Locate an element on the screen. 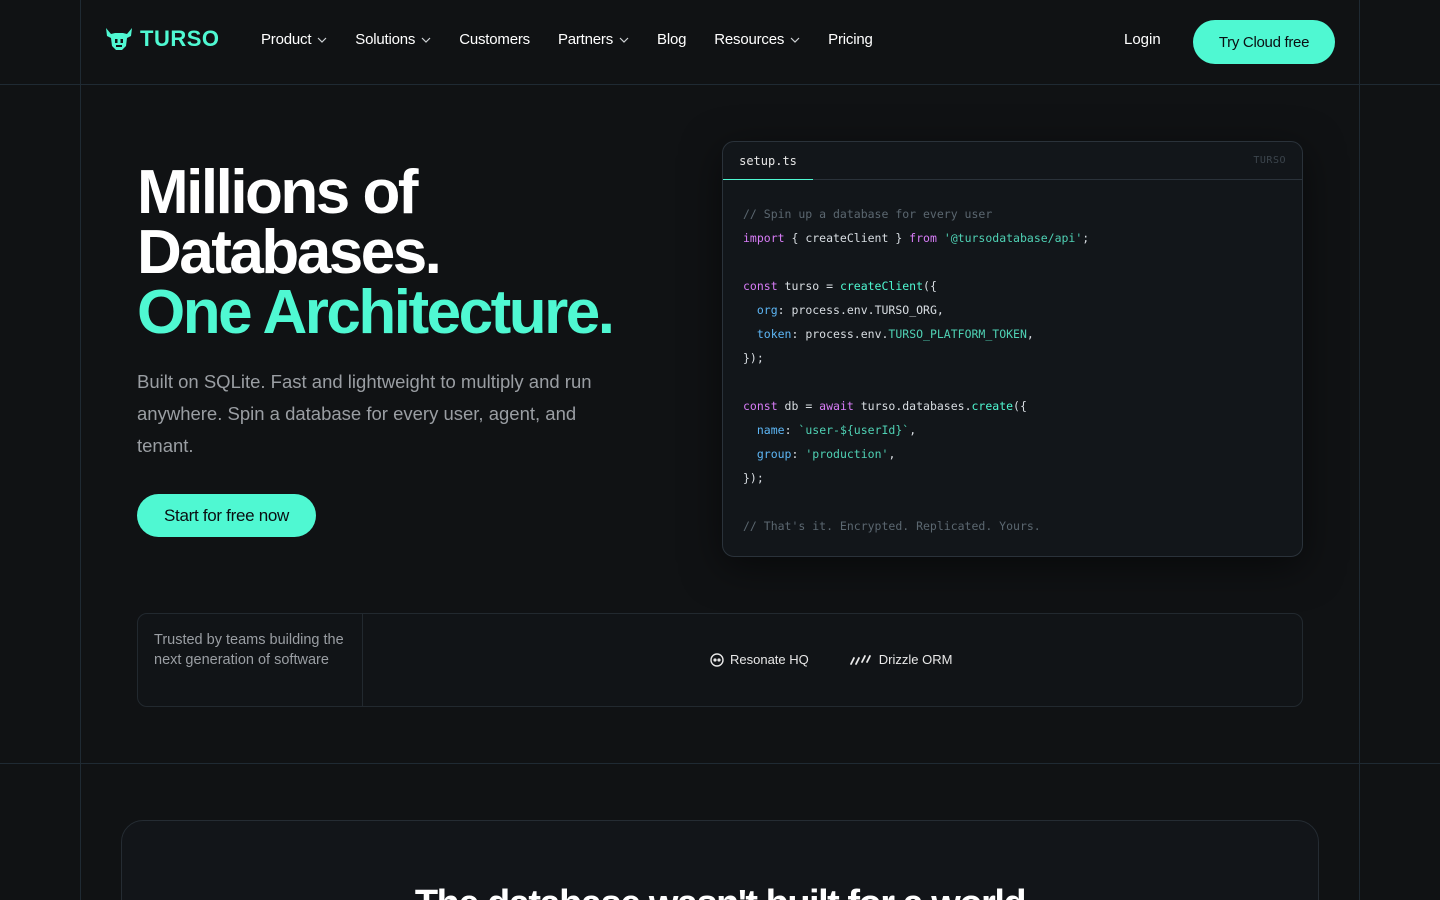 The width and height of the screenshot is (1440, 900). nav-item-label: Customers is located at coordinates (494, 39).